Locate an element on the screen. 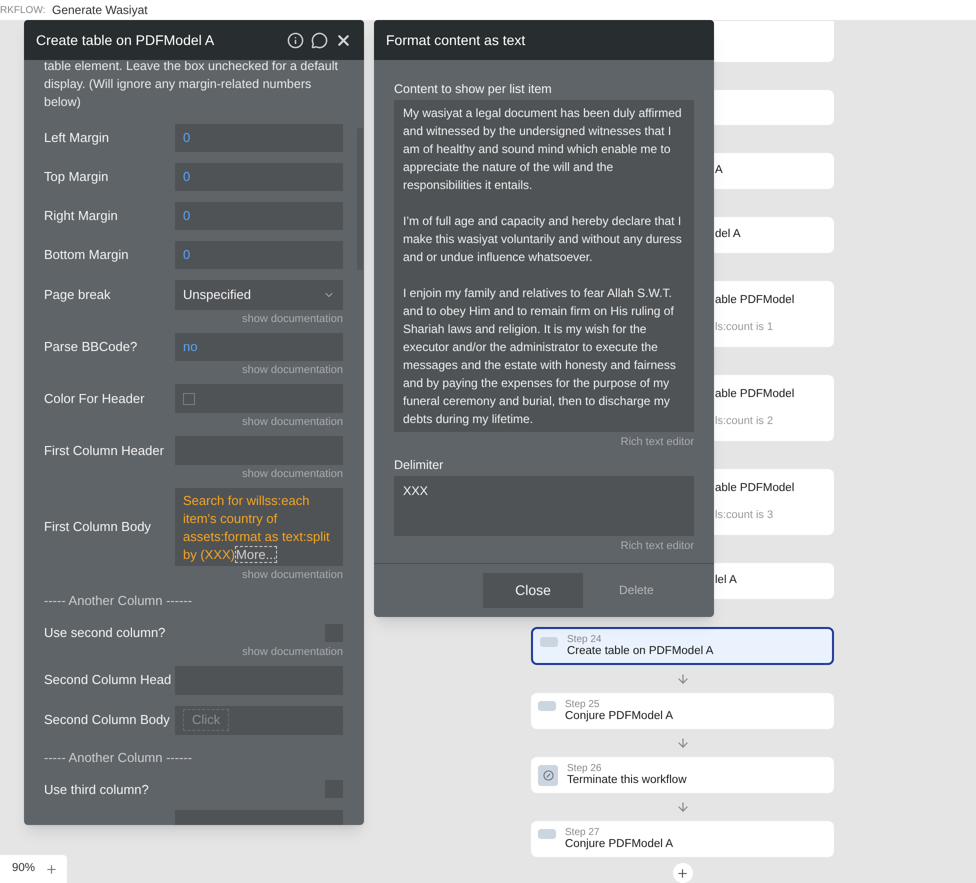 The image size is (976, 883). step-title: A is located at coordinates (719, 170).